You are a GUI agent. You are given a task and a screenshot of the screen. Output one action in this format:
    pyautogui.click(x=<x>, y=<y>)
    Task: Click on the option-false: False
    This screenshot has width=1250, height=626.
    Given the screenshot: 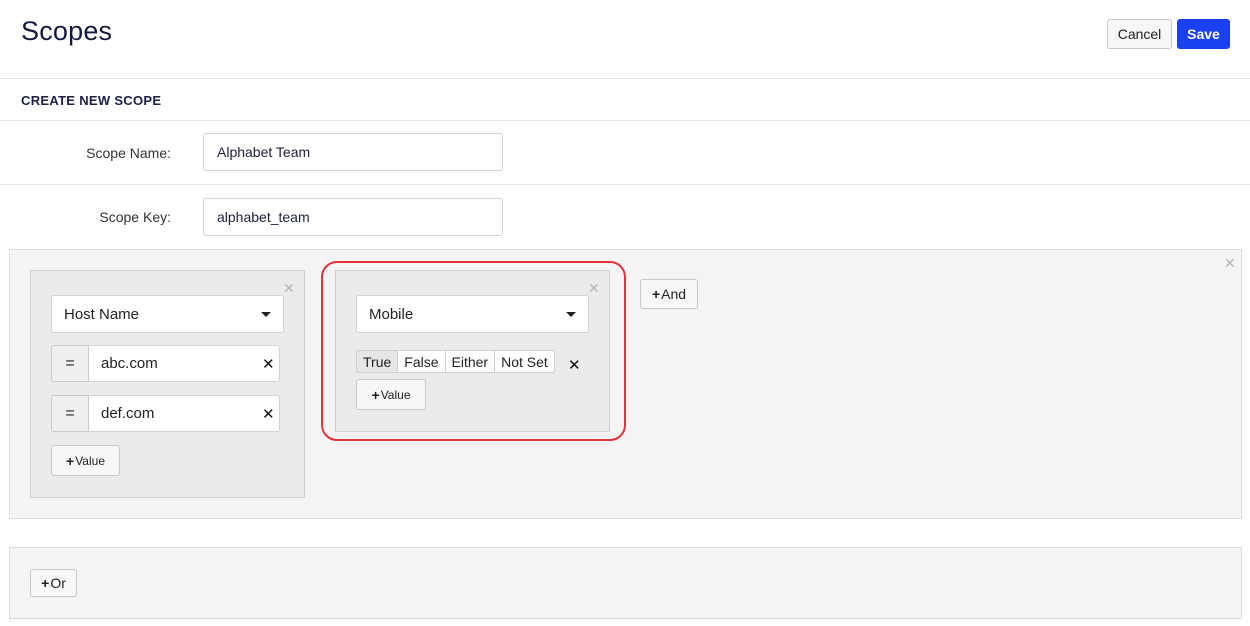 What is the action you would take?
    pyautogui.click(x=422, y=361)
    